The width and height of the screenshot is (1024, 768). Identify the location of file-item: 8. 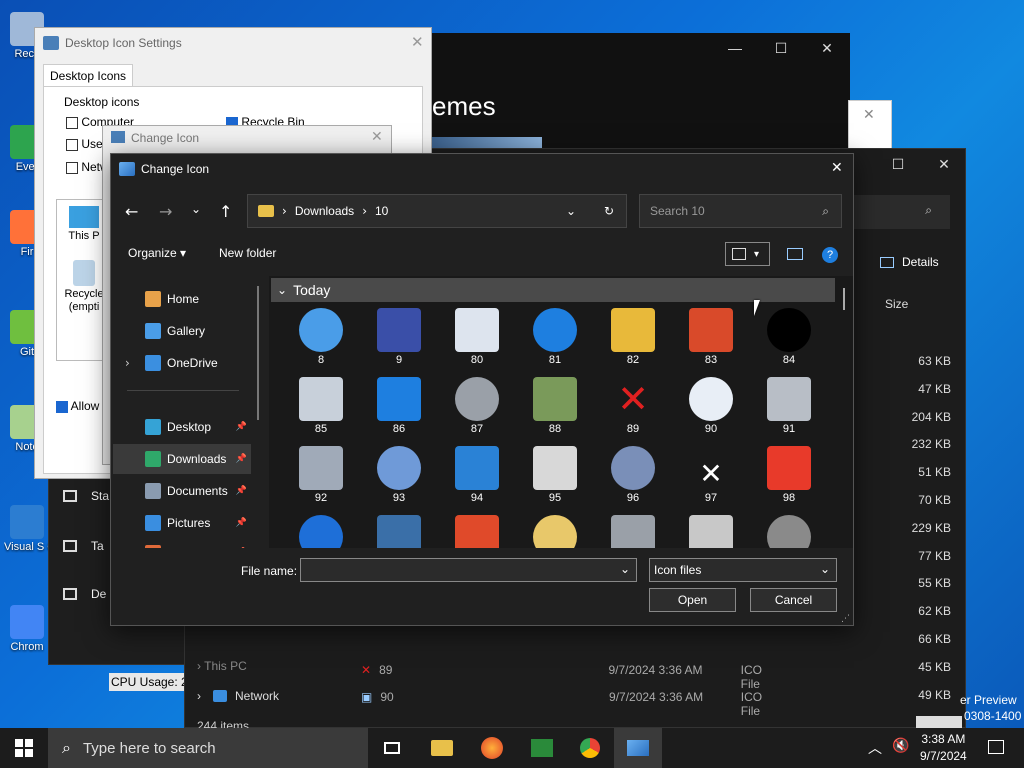
(321, 337).